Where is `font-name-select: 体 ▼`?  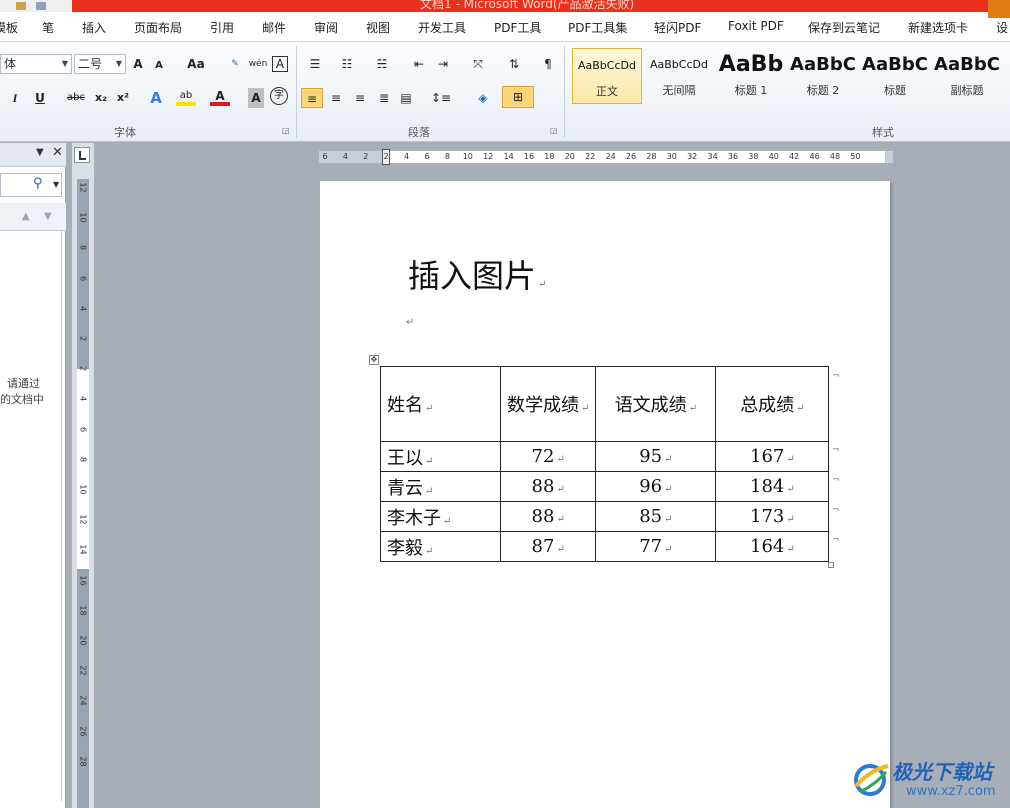 font-name-select: 体 ▼ is located at coordinates (36, 64).